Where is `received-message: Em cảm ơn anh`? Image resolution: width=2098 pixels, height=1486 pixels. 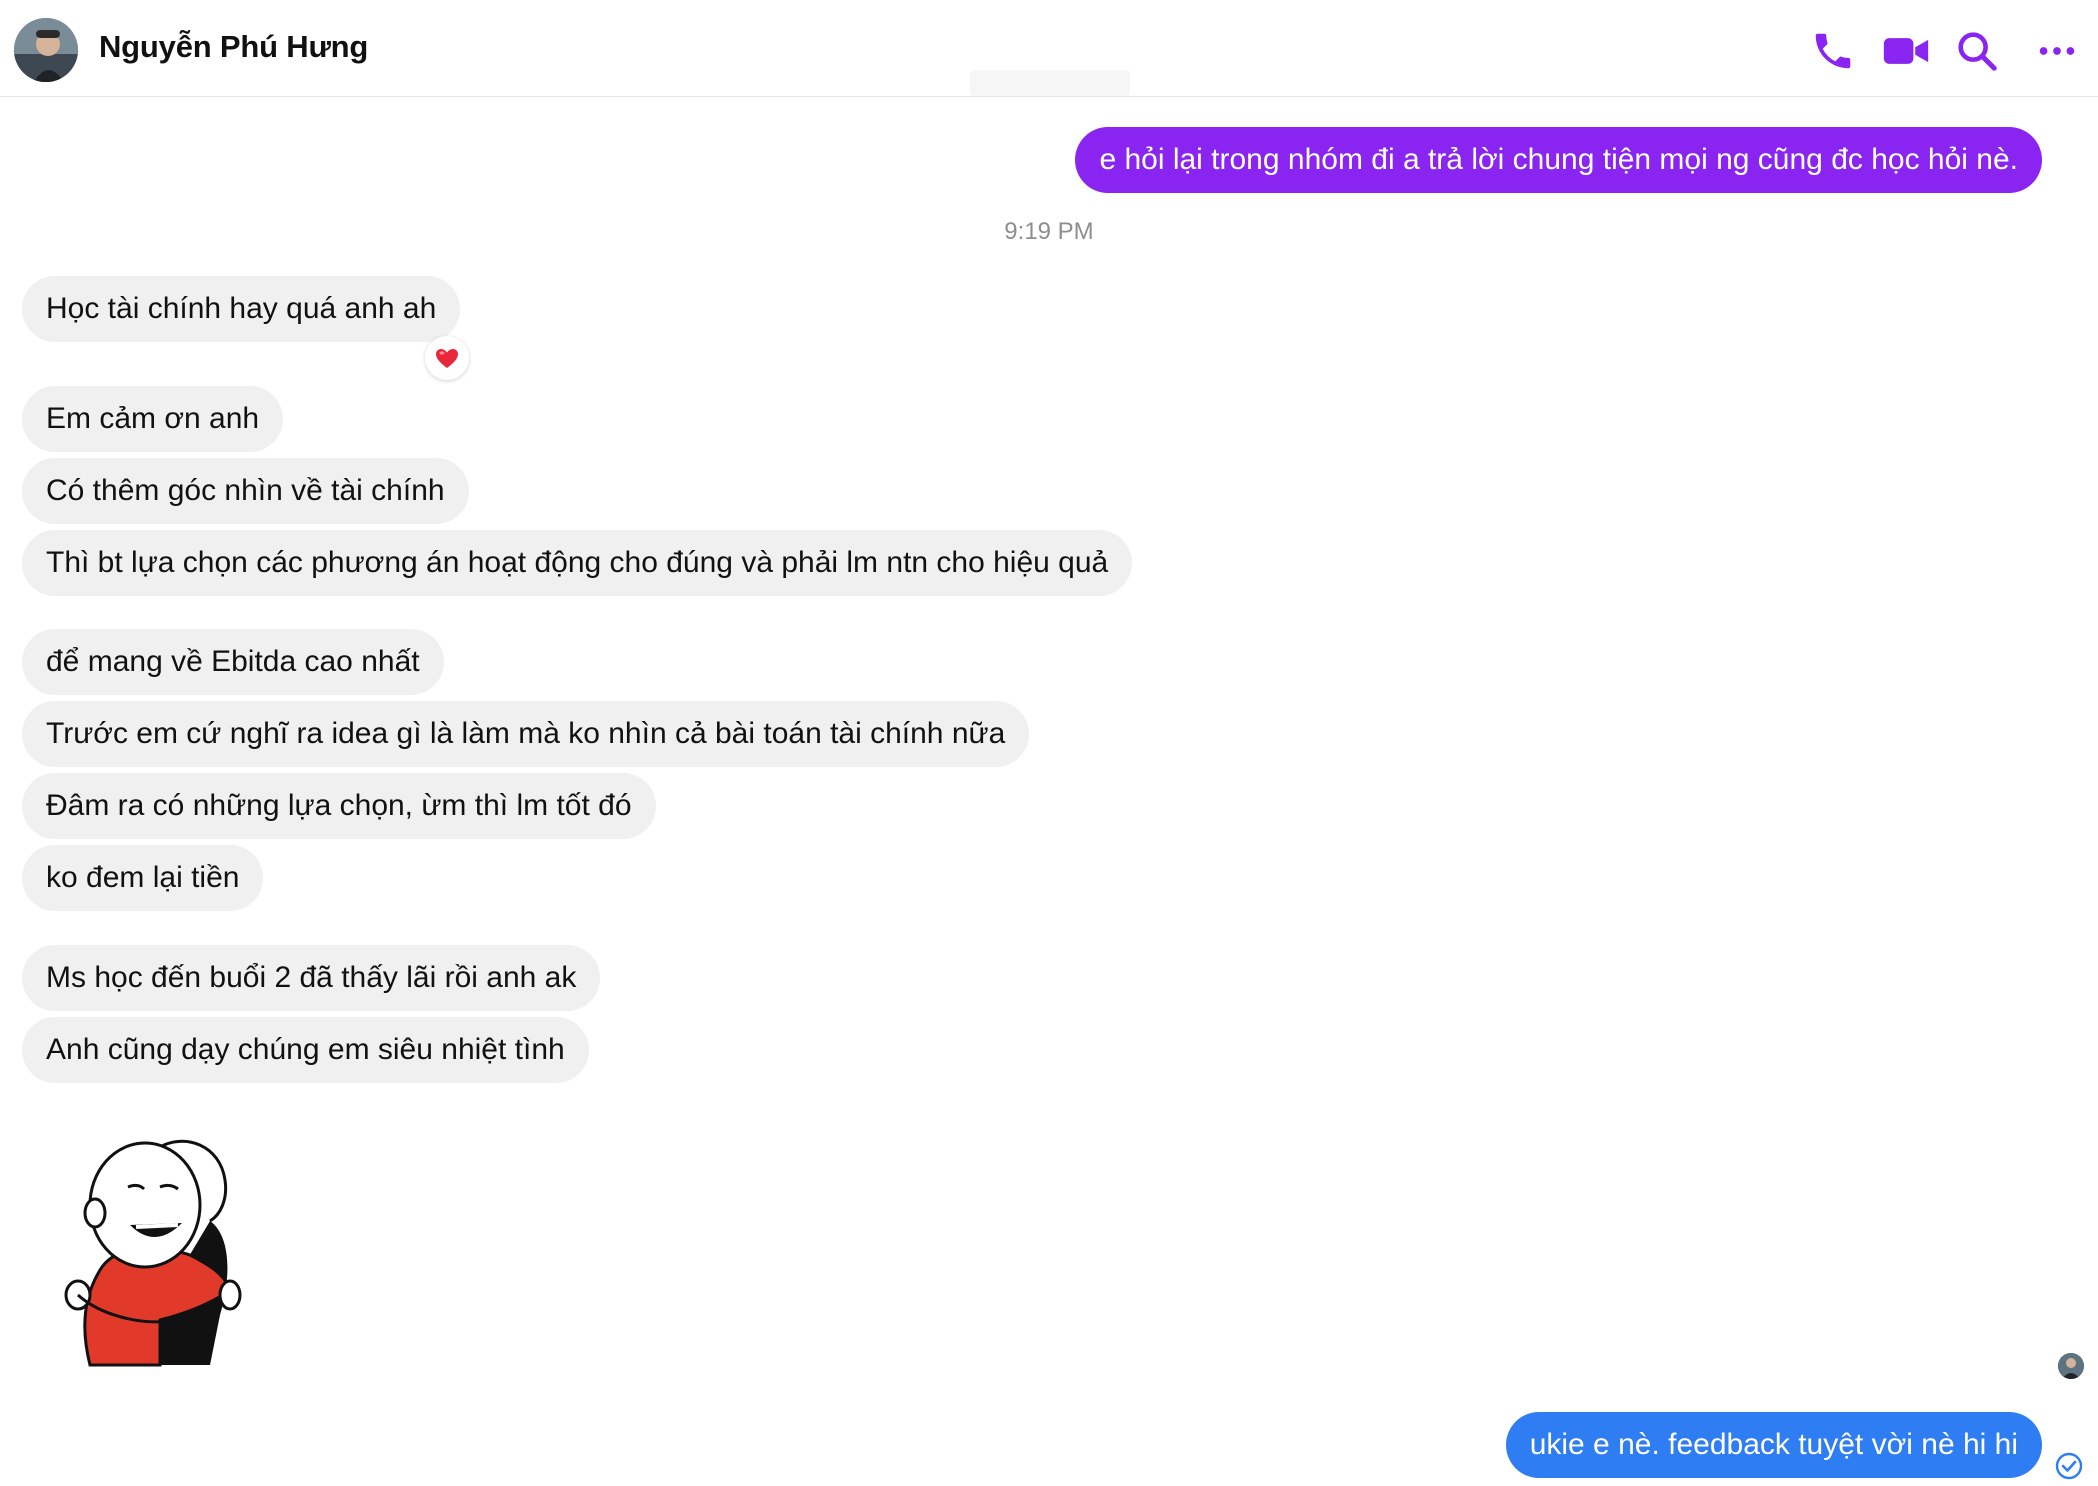
received-message: Em cảm ơn anh is located at coordinates (153, 419).